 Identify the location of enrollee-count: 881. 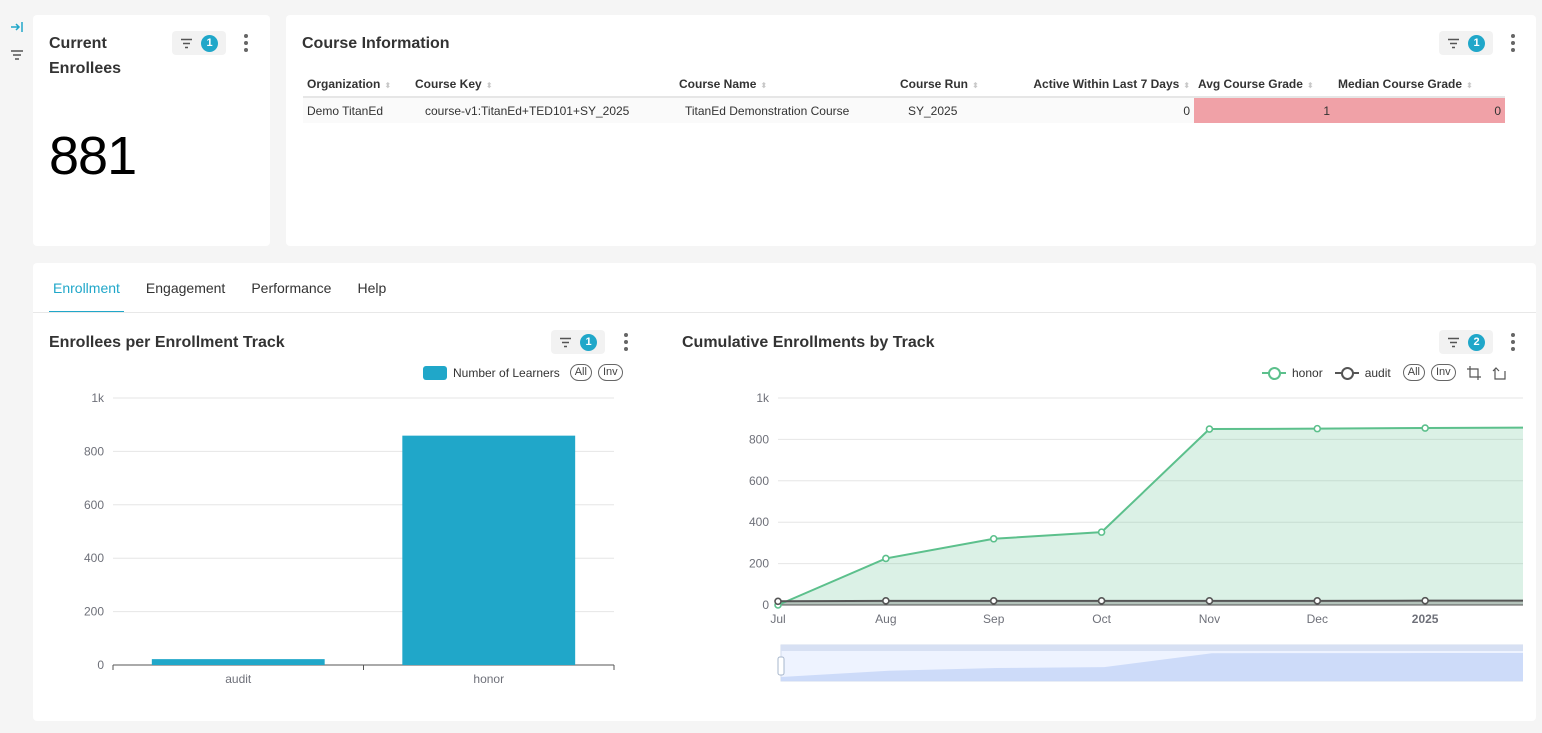
(93, 156).